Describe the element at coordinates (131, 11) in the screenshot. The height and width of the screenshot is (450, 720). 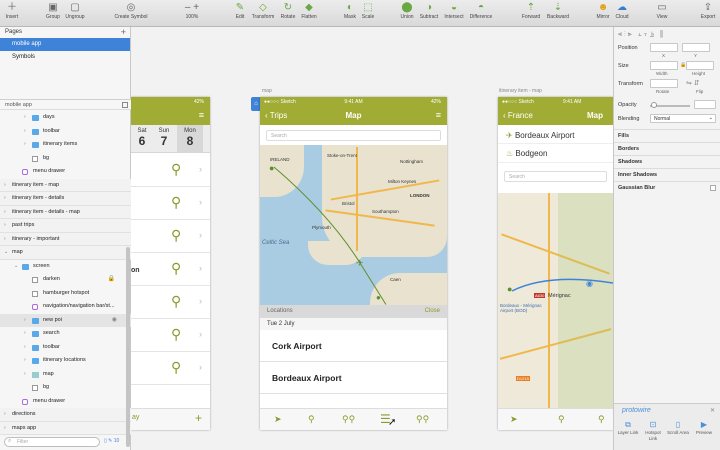
I see `create-symbol-button: ◎ Create Symbol` at that location.